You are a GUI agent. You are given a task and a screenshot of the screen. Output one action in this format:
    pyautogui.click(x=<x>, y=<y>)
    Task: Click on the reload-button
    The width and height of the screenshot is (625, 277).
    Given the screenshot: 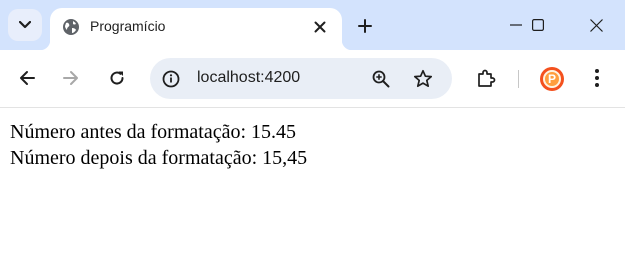 What is the action you would take?
    pyautogui.click(x=117, y=78)
    